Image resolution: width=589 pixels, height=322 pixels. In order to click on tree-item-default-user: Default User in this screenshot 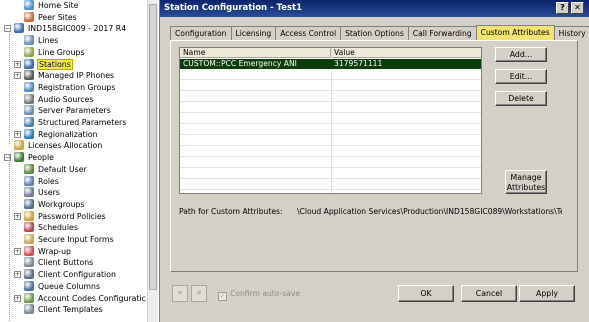, I will do `click(56, 169)`.